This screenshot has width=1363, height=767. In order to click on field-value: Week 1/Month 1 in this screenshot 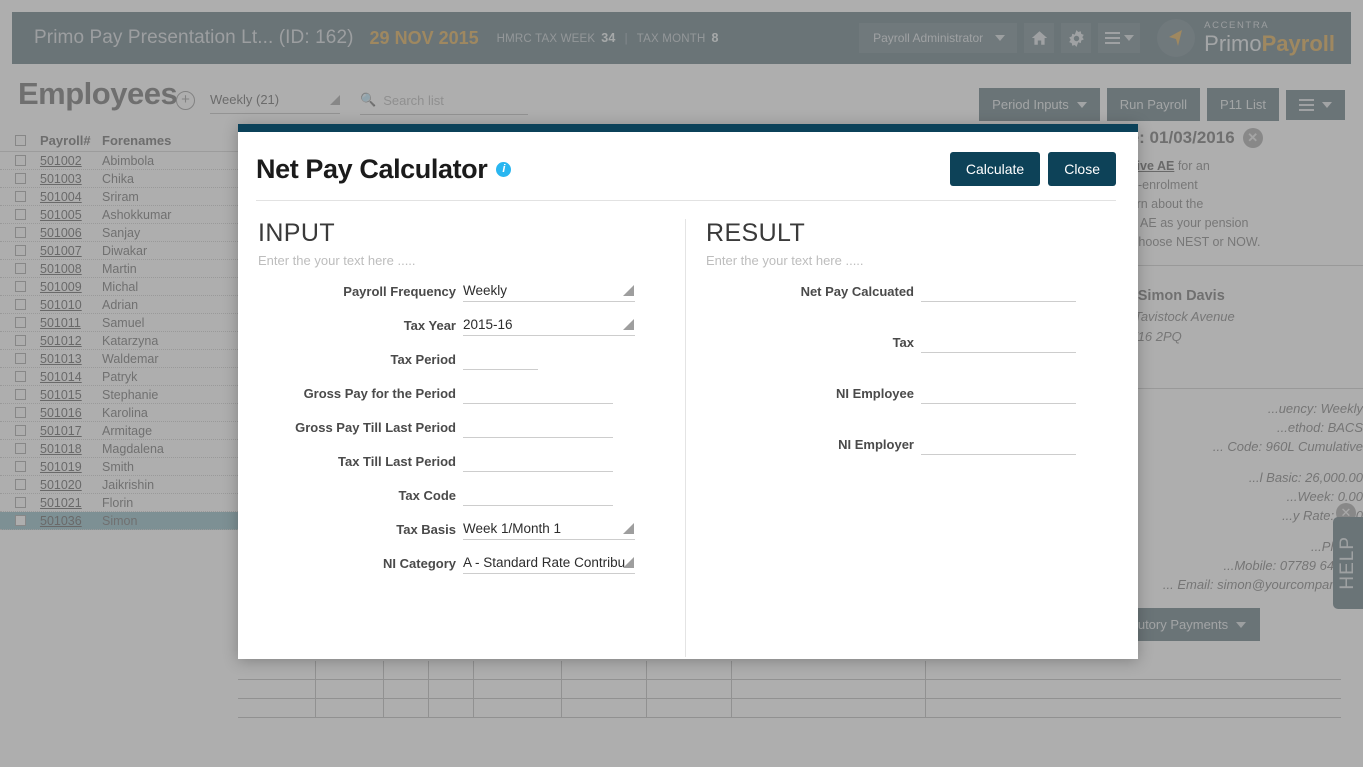, I will do `click(512, 528)`.